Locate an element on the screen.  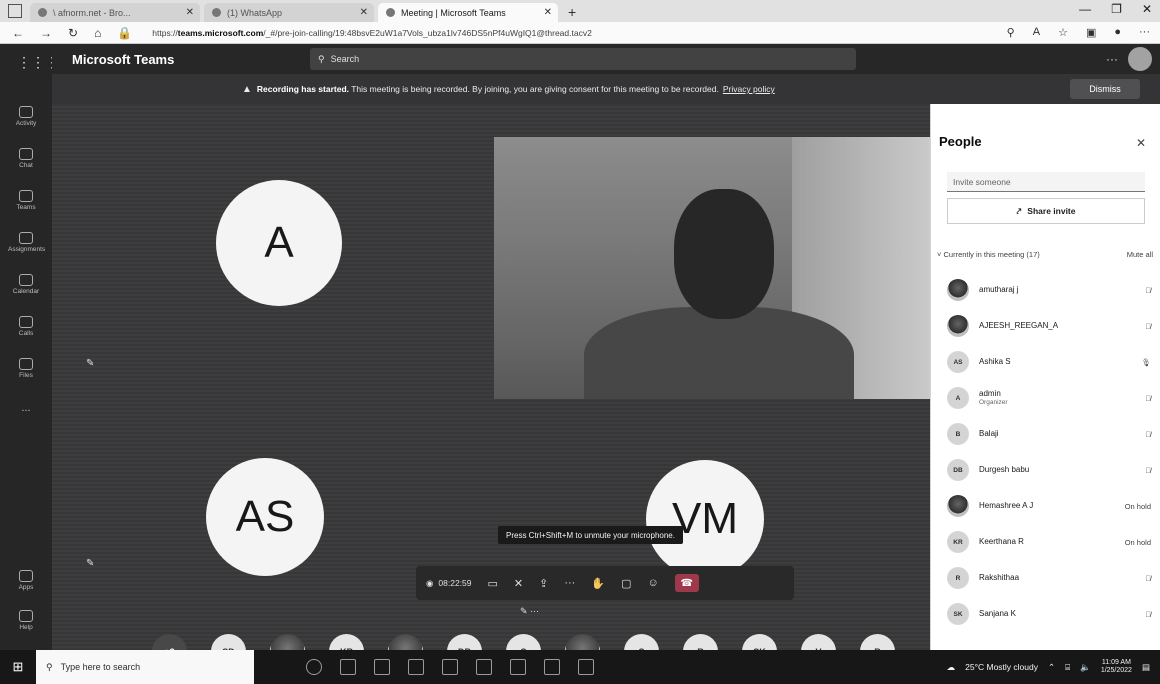
collections-icon: ▣ is located at coordinates (1091, 32).